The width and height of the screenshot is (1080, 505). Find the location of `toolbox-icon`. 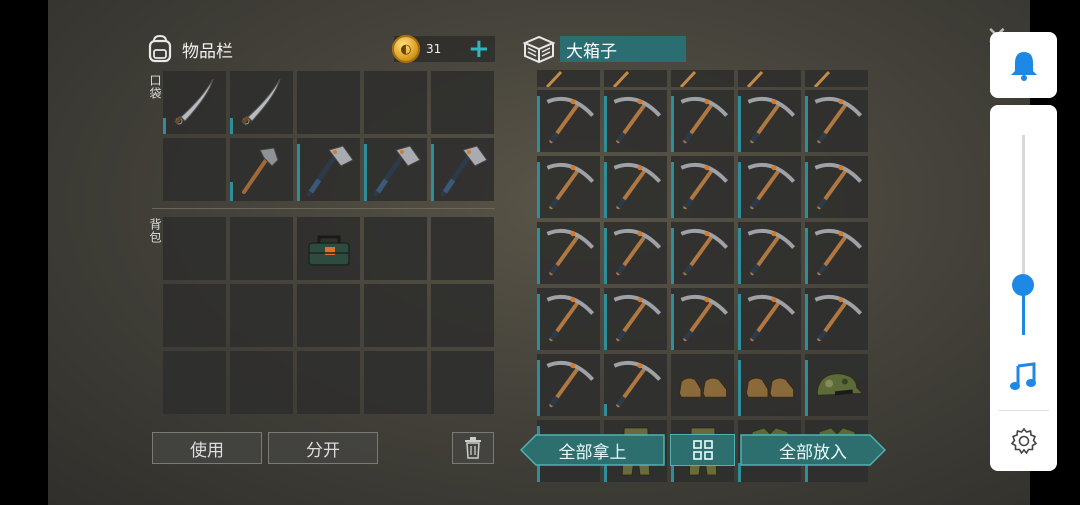

toolbox-icon is located at coordinates (329, 250).